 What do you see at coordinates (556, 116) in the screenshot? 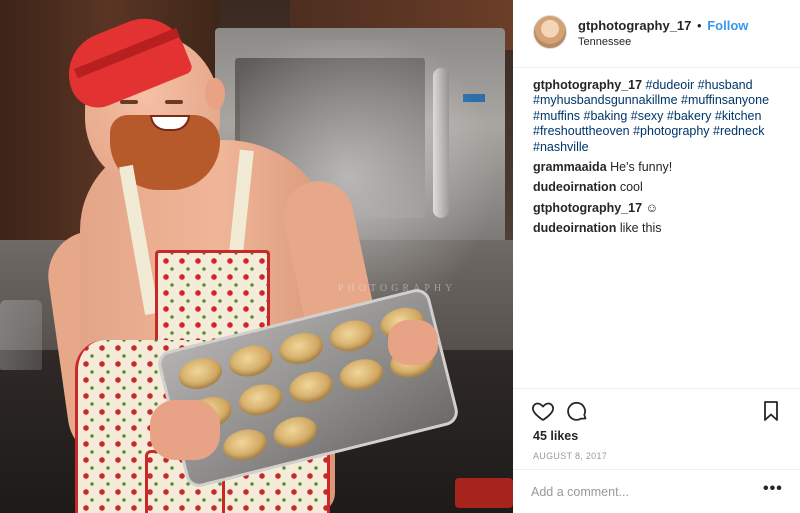
I see `hashtag: #muffins` at bounding box center [556, 116].